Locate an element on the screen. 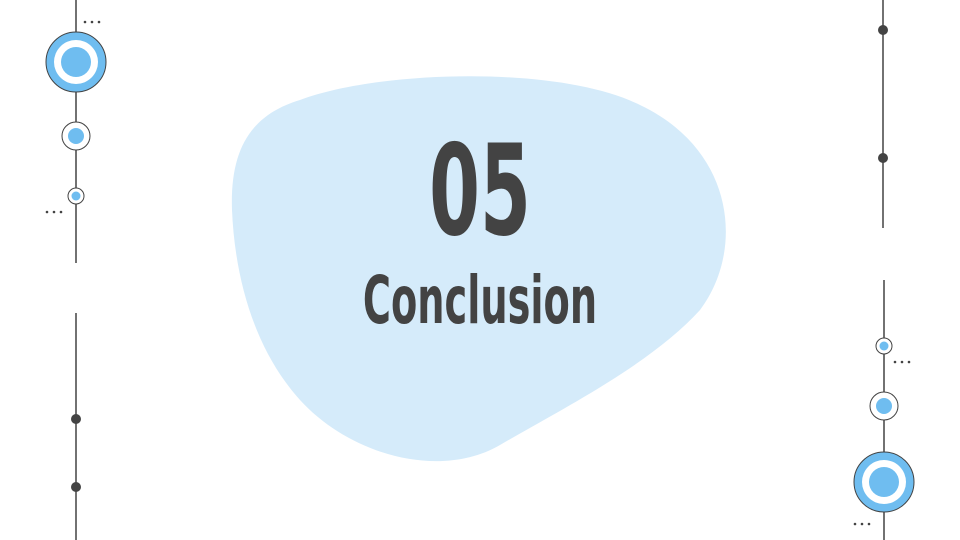 The image size is (960, 540). section-number: 05 is located at coordinates (480, 190).